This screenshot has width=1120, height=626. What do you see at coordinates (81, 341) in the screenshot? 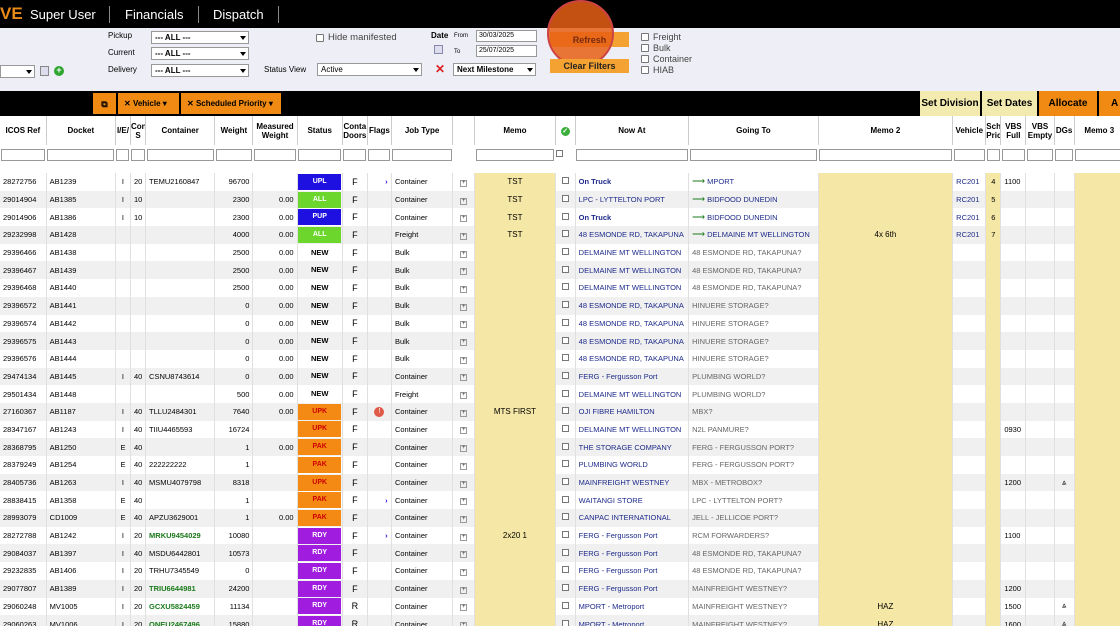
I see `docket-cell: AB1443` at bounding box center [81, 341].